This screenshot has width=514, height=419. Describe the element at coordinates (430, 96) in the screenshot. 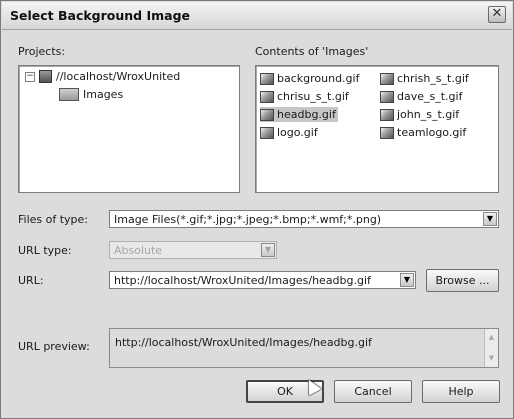

I see `file-name: dave_s_t.gif` at that location.